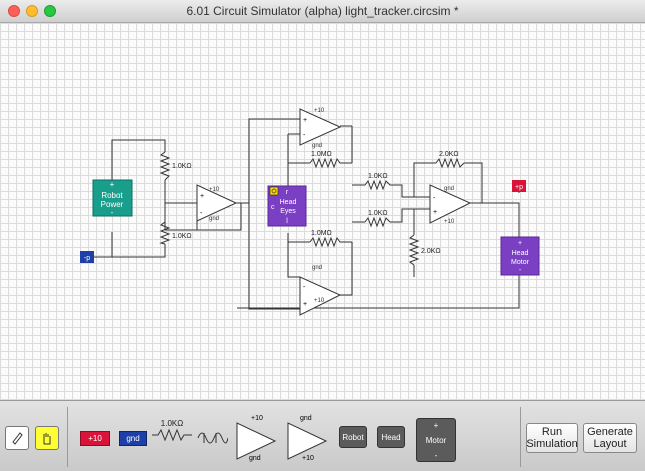  What do you see at coordinates (520, 262) in the screenshot?
I see `head-motor-label-line2: Motor` at bounding box center [520, 262].